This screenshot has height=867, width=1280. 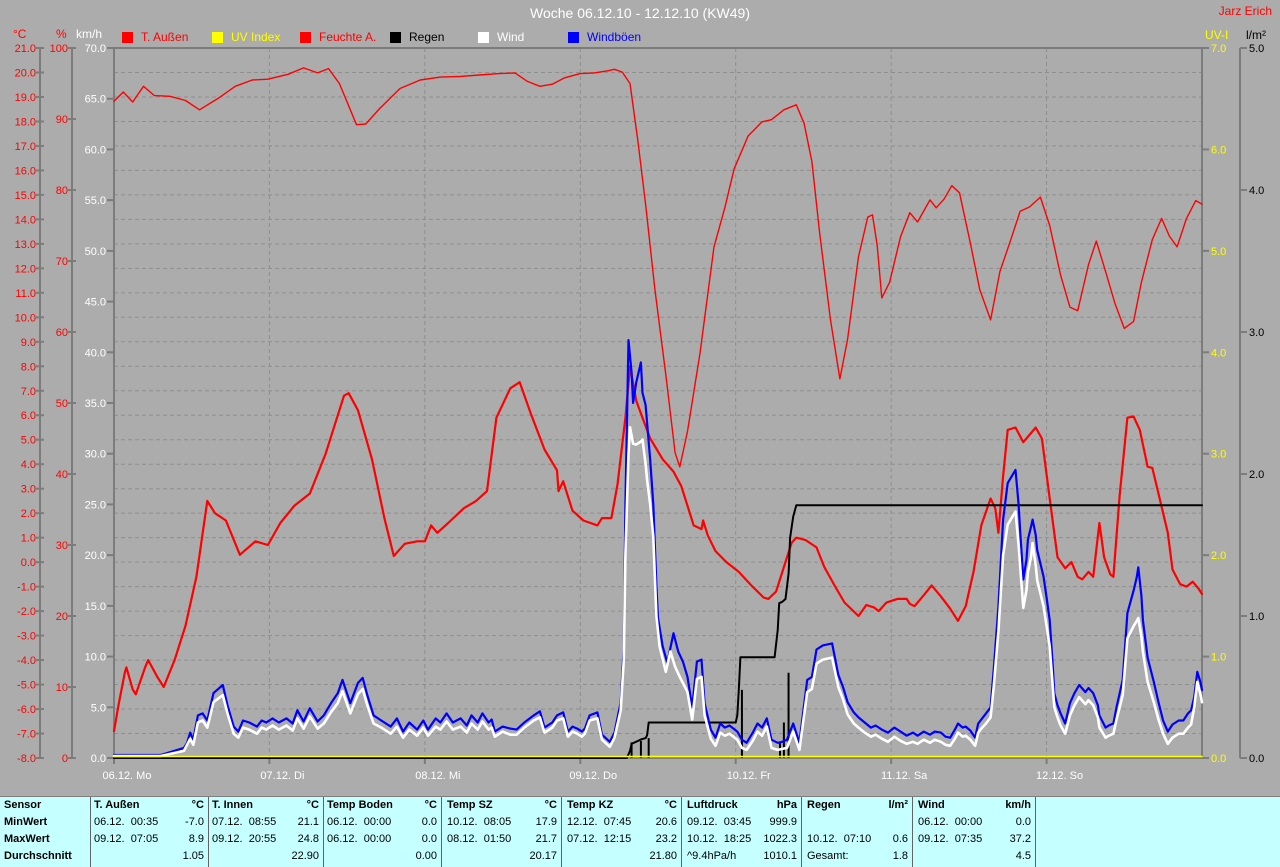 What do you see at coordinates (1218, 252) in the screenshot?
I see `axis-label-uv: 5.0` at bounding box center [1218, 252].